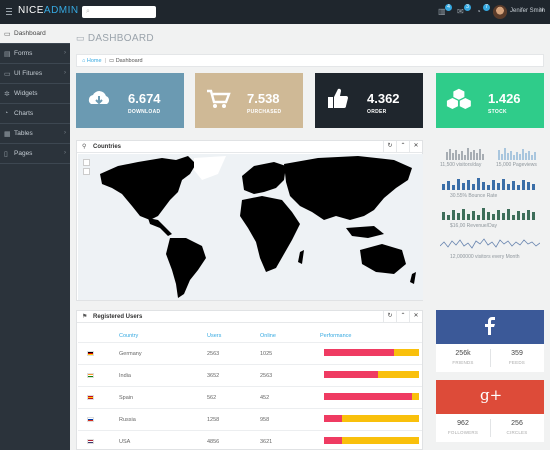 Image resolution: width=550 pixels, height=450 pixels. What do you see at coordinates (214, 336) in the screenshot?
I see `column-header-users: Users` at bounding box center [214, 336].